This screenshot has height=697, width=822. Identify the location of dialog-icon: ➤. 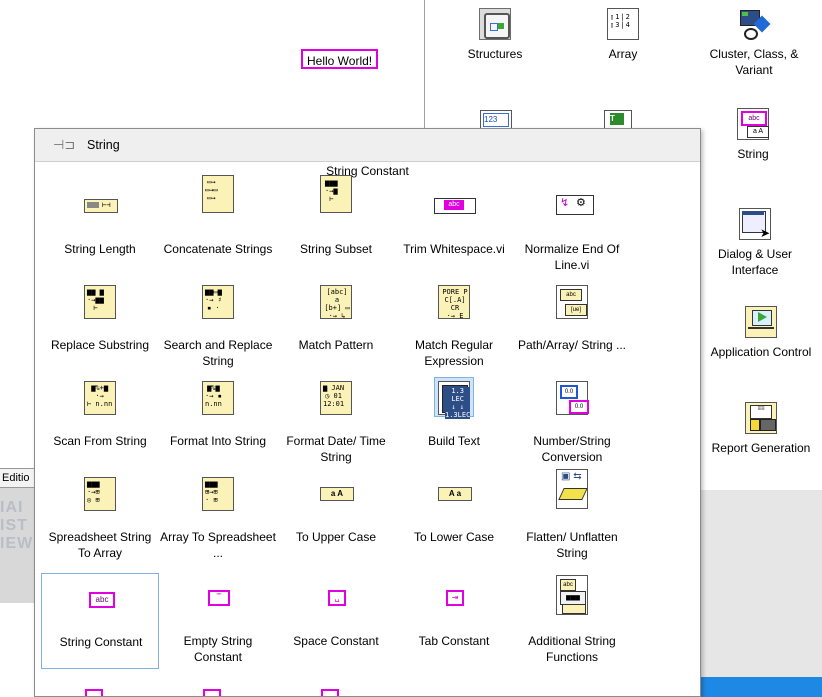
(755, 224).